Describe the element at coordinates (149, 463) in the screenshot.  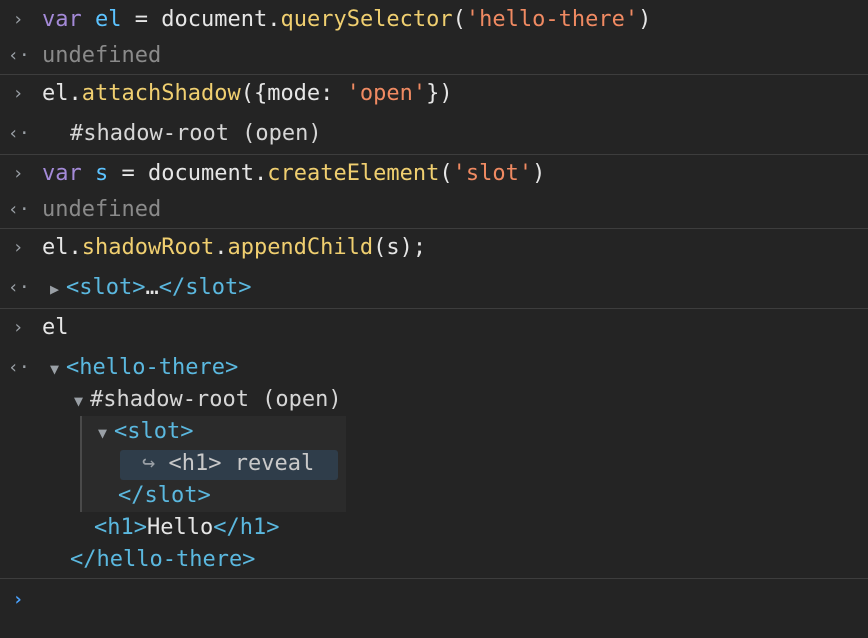
I see `reveal-arrow-icon: ↪` at that location.